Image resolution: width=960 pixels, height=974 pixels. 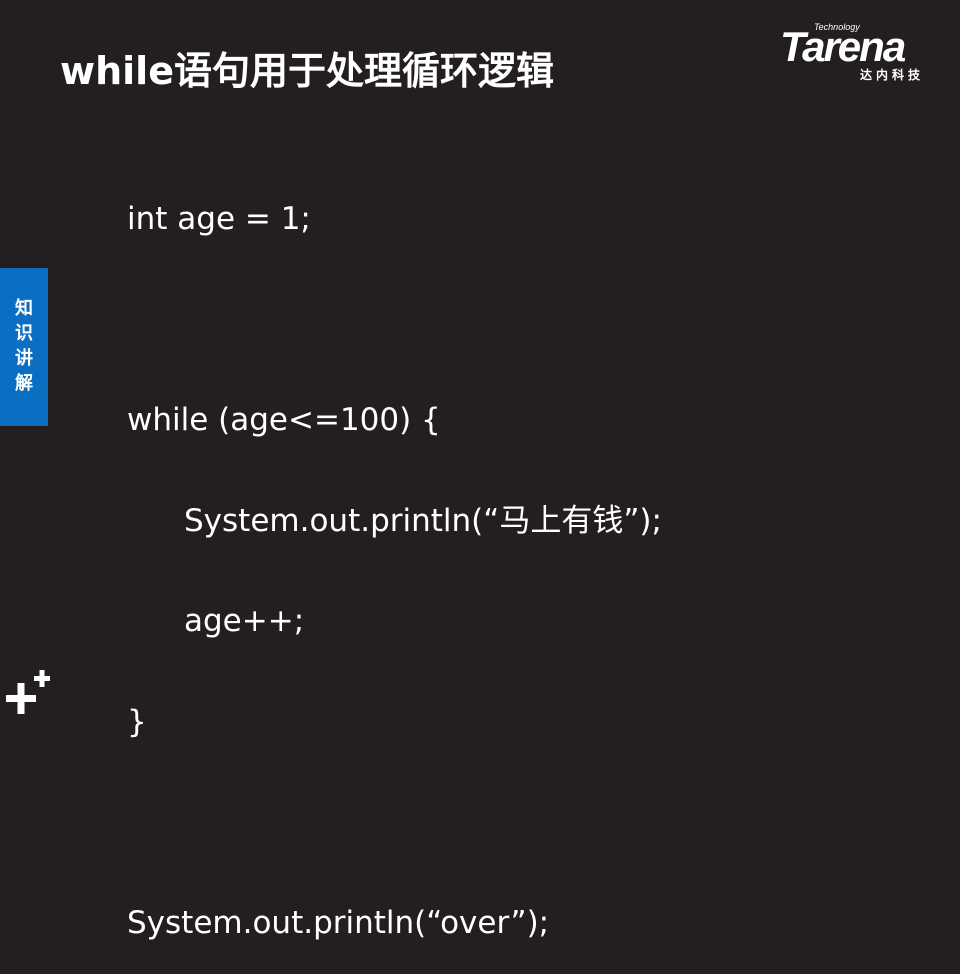 I want to click on side-tab: 知 识 讲 解, so click(x=24, y=347).